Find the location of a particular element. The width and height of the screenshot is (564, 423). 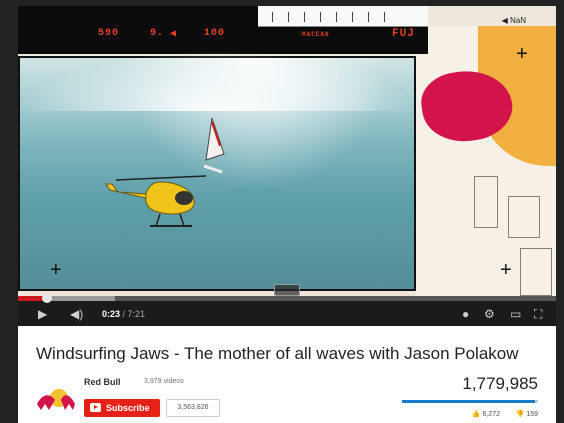

annotations-icon: ● is located at coordinates (465, 314).